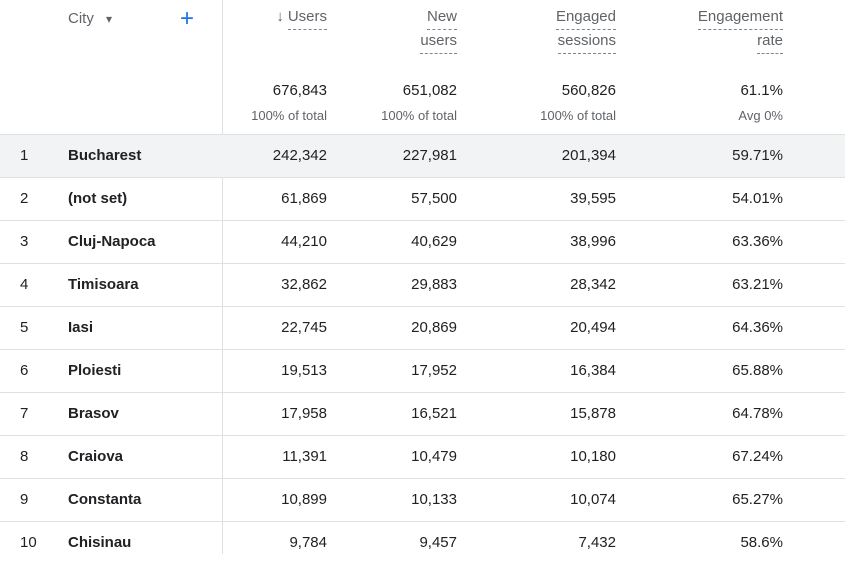  I want to click on city-name: Constanta, so click(105, 499).